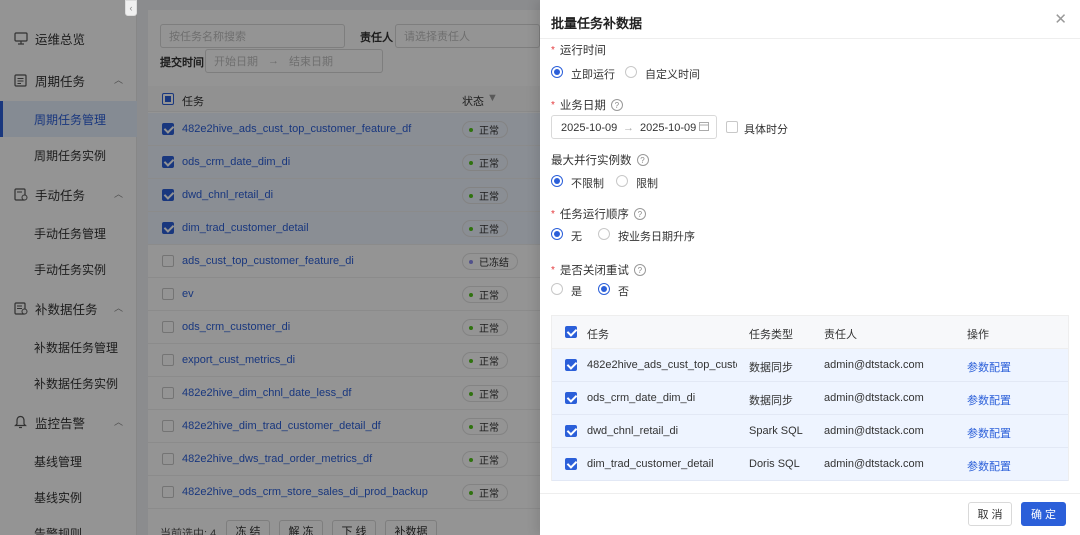 The width and height of the screenshot is (1080, 535). What do you see at coordinates (591, 161) in the screenshot?
I see `max-parallel-label-text: 最大并行实例数` at bounding box center [591, 161].